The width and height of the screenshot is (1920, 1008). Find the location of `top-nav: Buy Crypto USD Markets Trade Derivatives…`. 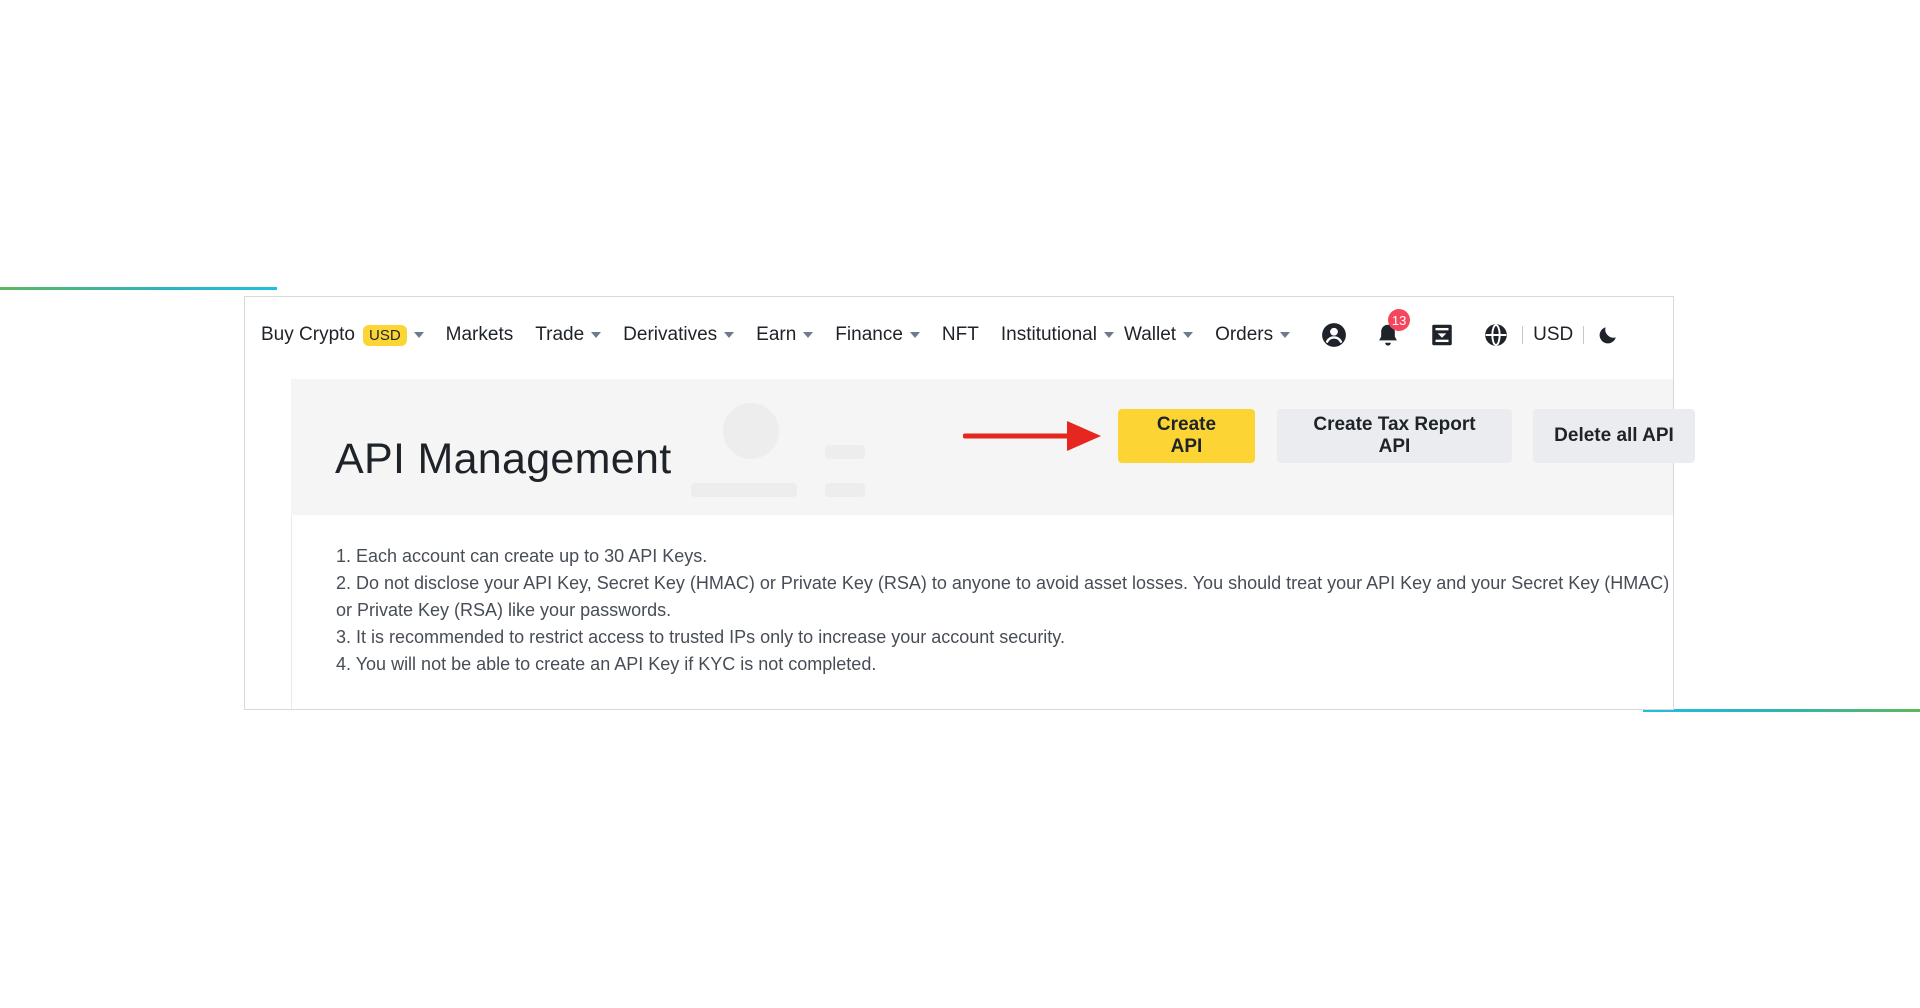

top-nav: Buy Crypto USD Markets Trade Derivatives… is located at coordinates (959, 335).